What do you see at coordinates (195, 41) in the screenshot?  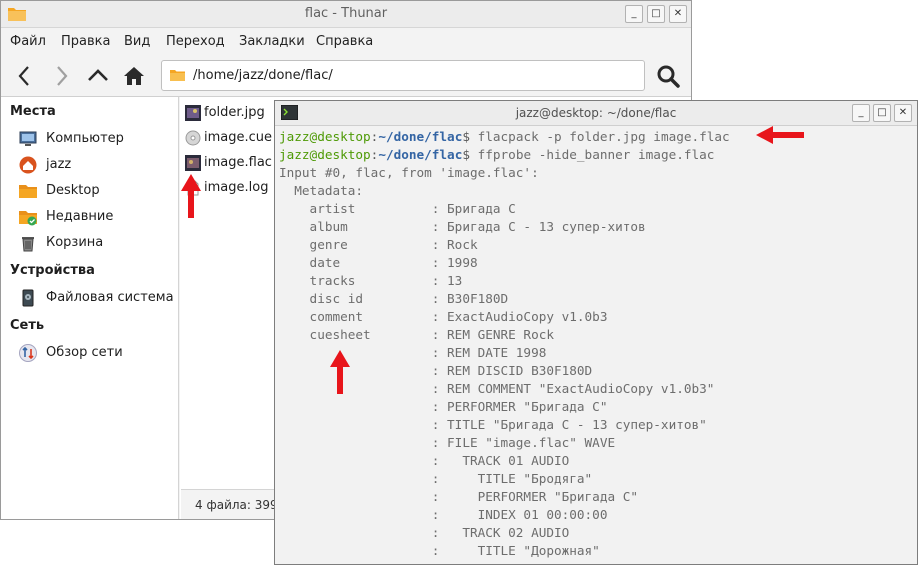 I see `menu-go: Переход` at bounding box center [195, 41].